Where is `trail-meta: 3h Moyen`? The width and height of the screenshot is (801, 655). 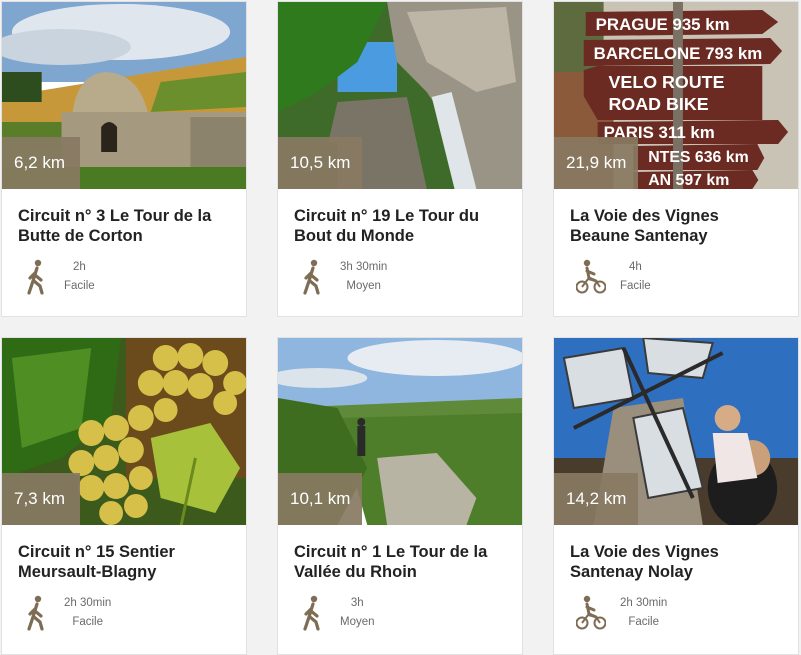
trail-meta: 3h Moyen is located at coordinates (411, 613).